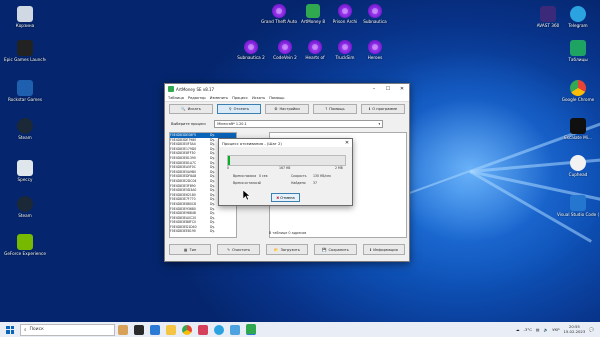 This screenshot has height=337, width=600. Describe the element at coordinates (383, 109) in the screenshot. I see `about-button: ℹО программе` at that location.